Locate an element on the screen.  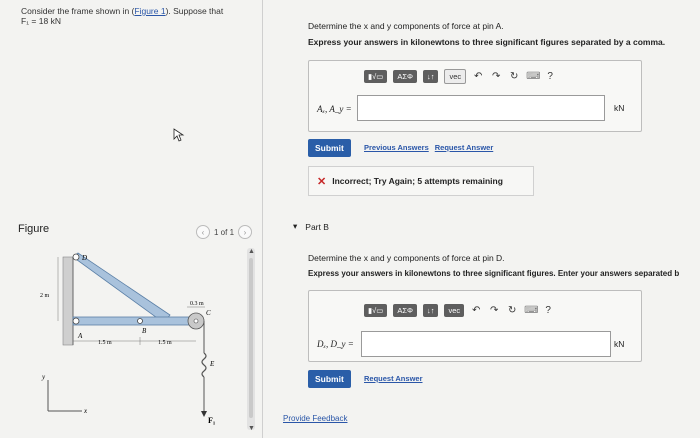
problem-text-prefix: Consider the frame shown in ( is located at coordinates (78, 11).